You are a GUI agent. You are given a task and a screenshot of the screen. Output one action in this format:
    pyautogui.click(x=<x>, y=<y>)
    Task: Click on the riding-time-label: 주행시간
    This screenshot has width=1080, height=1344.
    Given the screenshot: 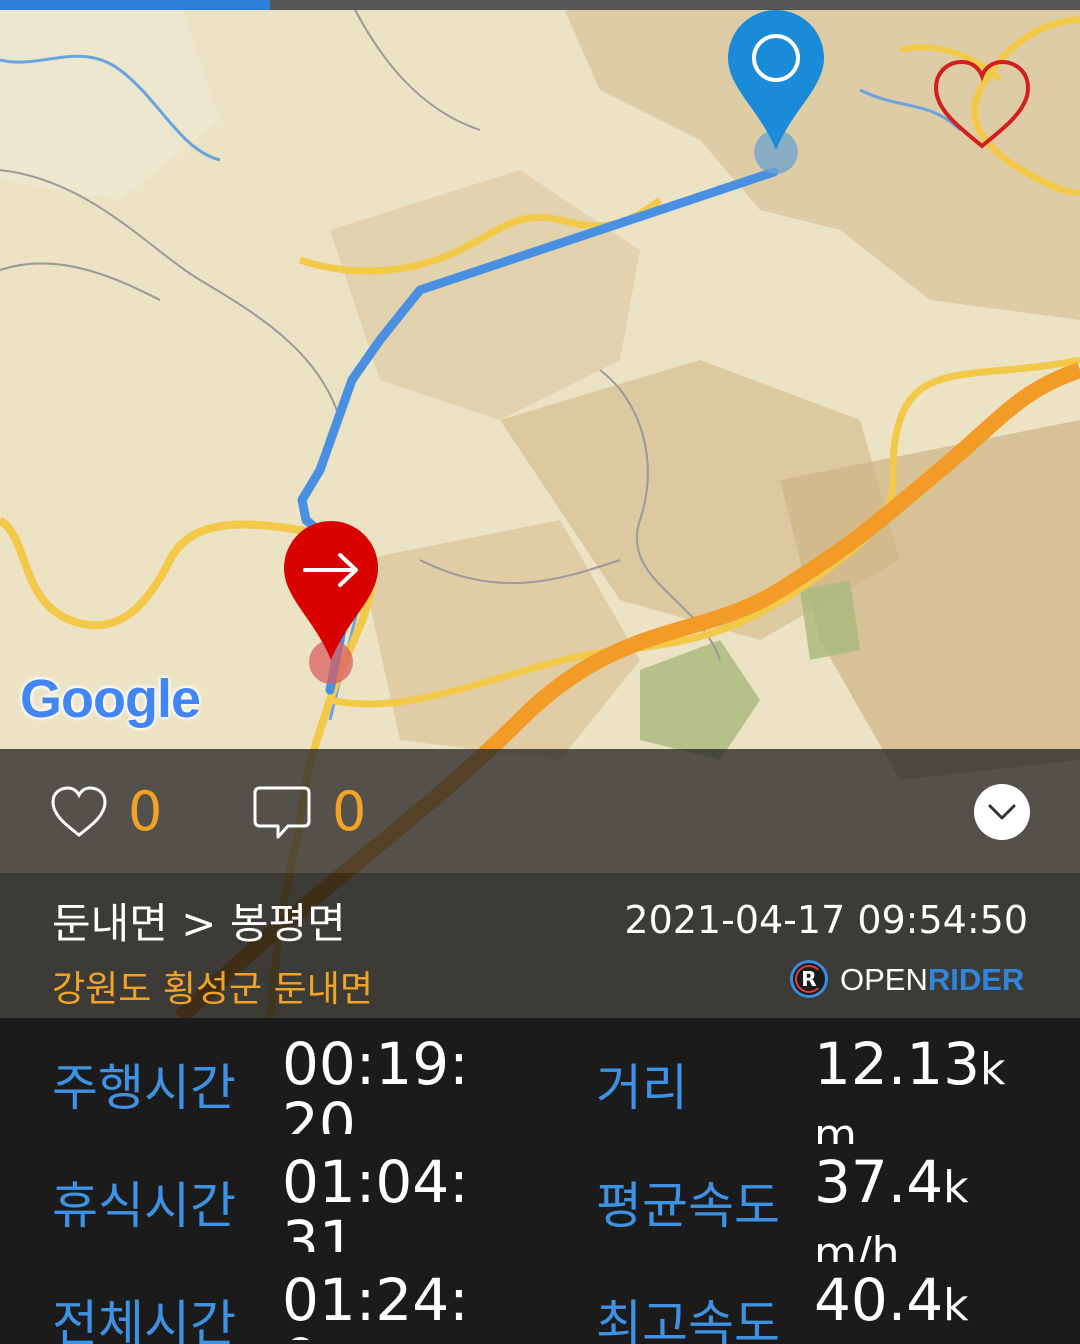 What is the action you would take?
    pyautogui.click(x=144, y=1088)
    